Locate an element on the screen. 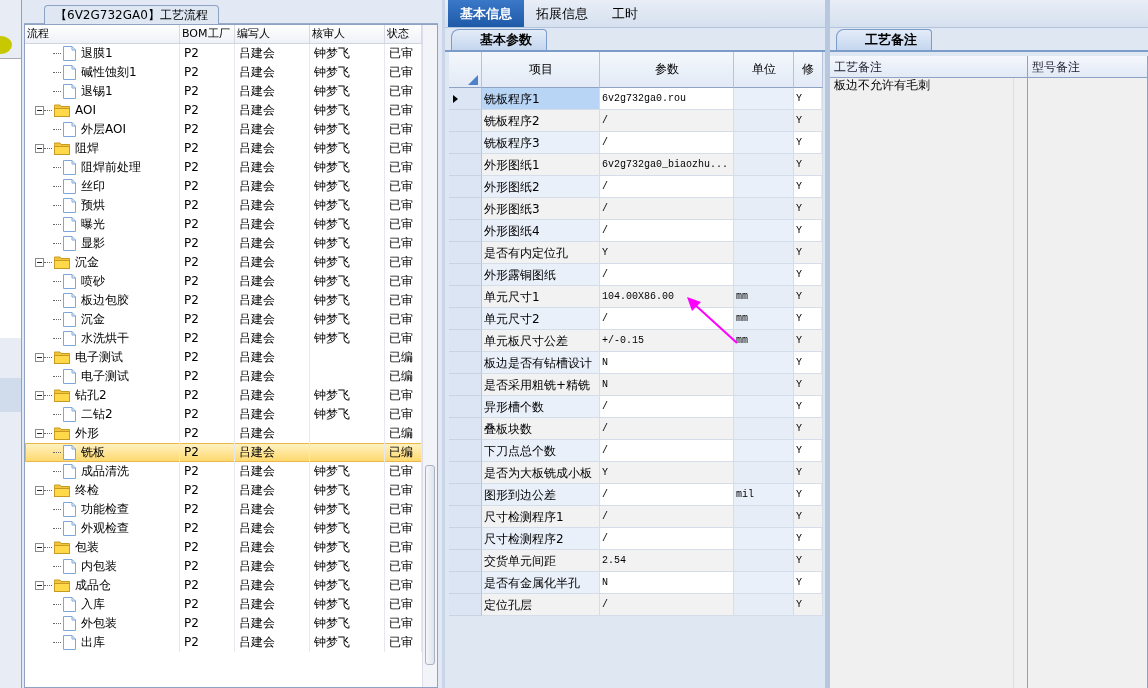 This screenshot has width=1148, height=688. section-tab: 工艺备注 is located at coordinates (884, 39).